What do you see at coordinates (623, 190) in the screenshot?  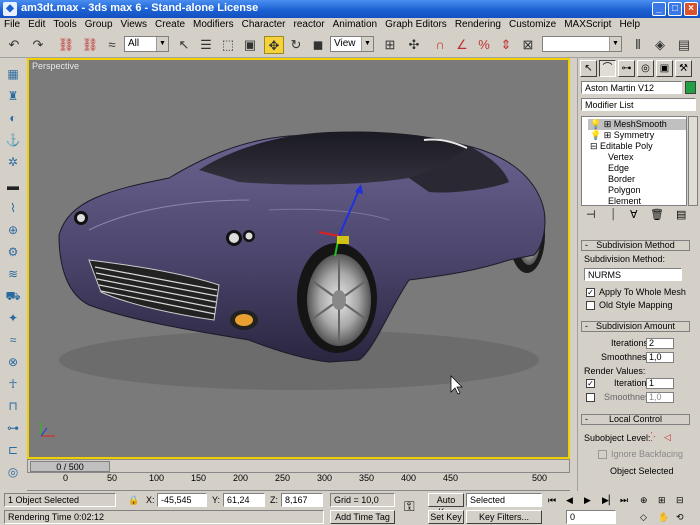 I see `stack-item-polygon: Polygon` at bounding box center [623, 190].